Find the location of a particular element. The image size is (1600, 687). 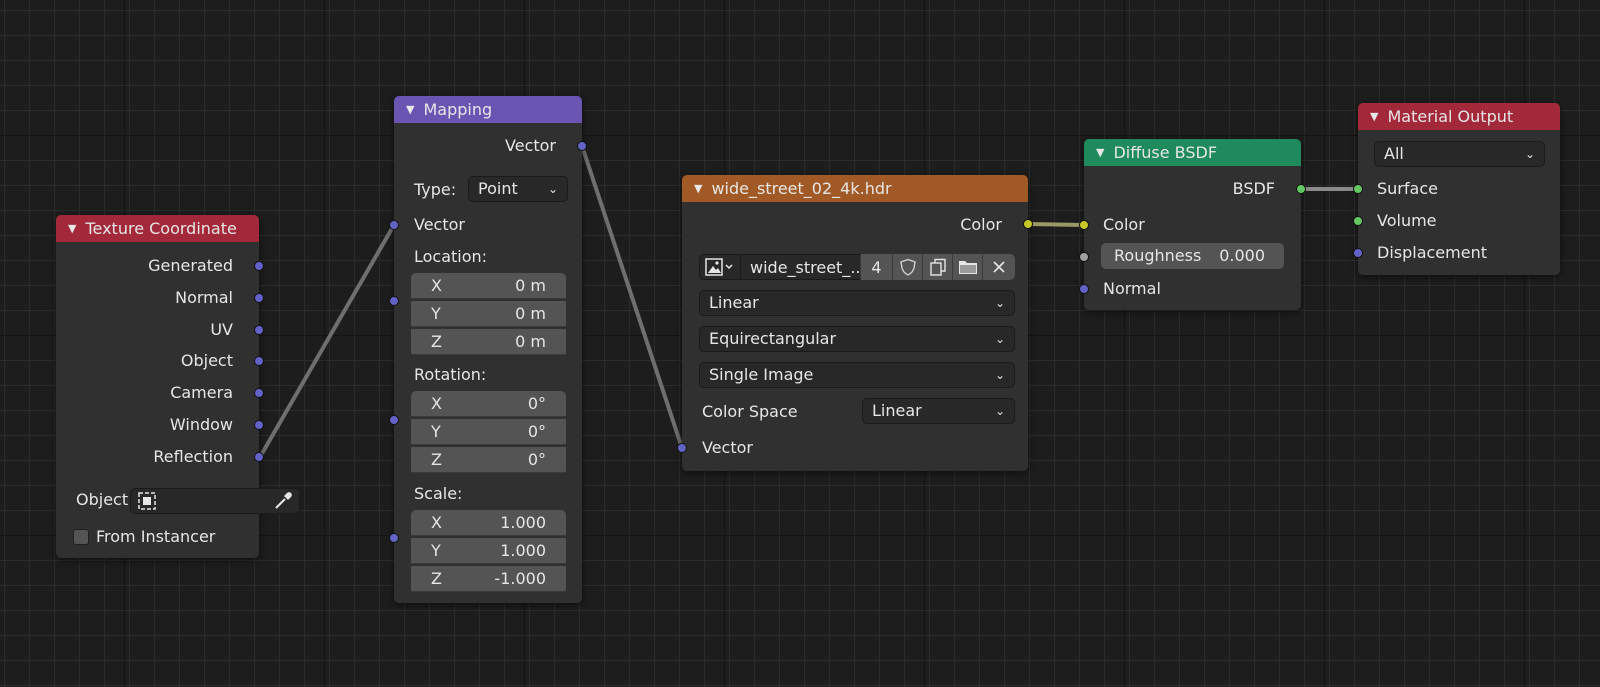

eyedropper-icon is located at coordinates (283, 501).